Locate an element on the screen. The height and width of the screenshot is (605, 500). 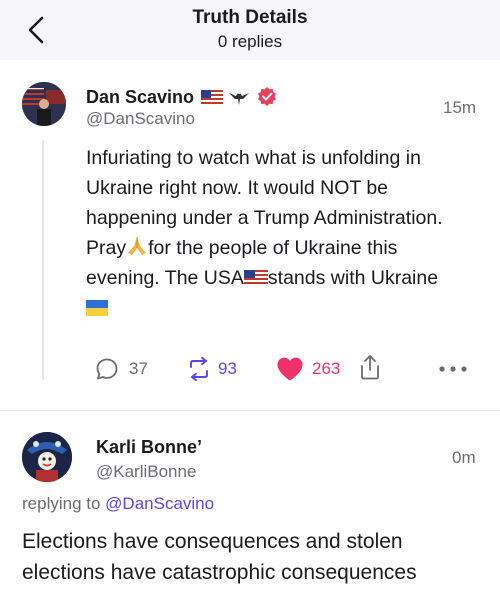
praying-hands-icon is located at coordinates (137, 246).